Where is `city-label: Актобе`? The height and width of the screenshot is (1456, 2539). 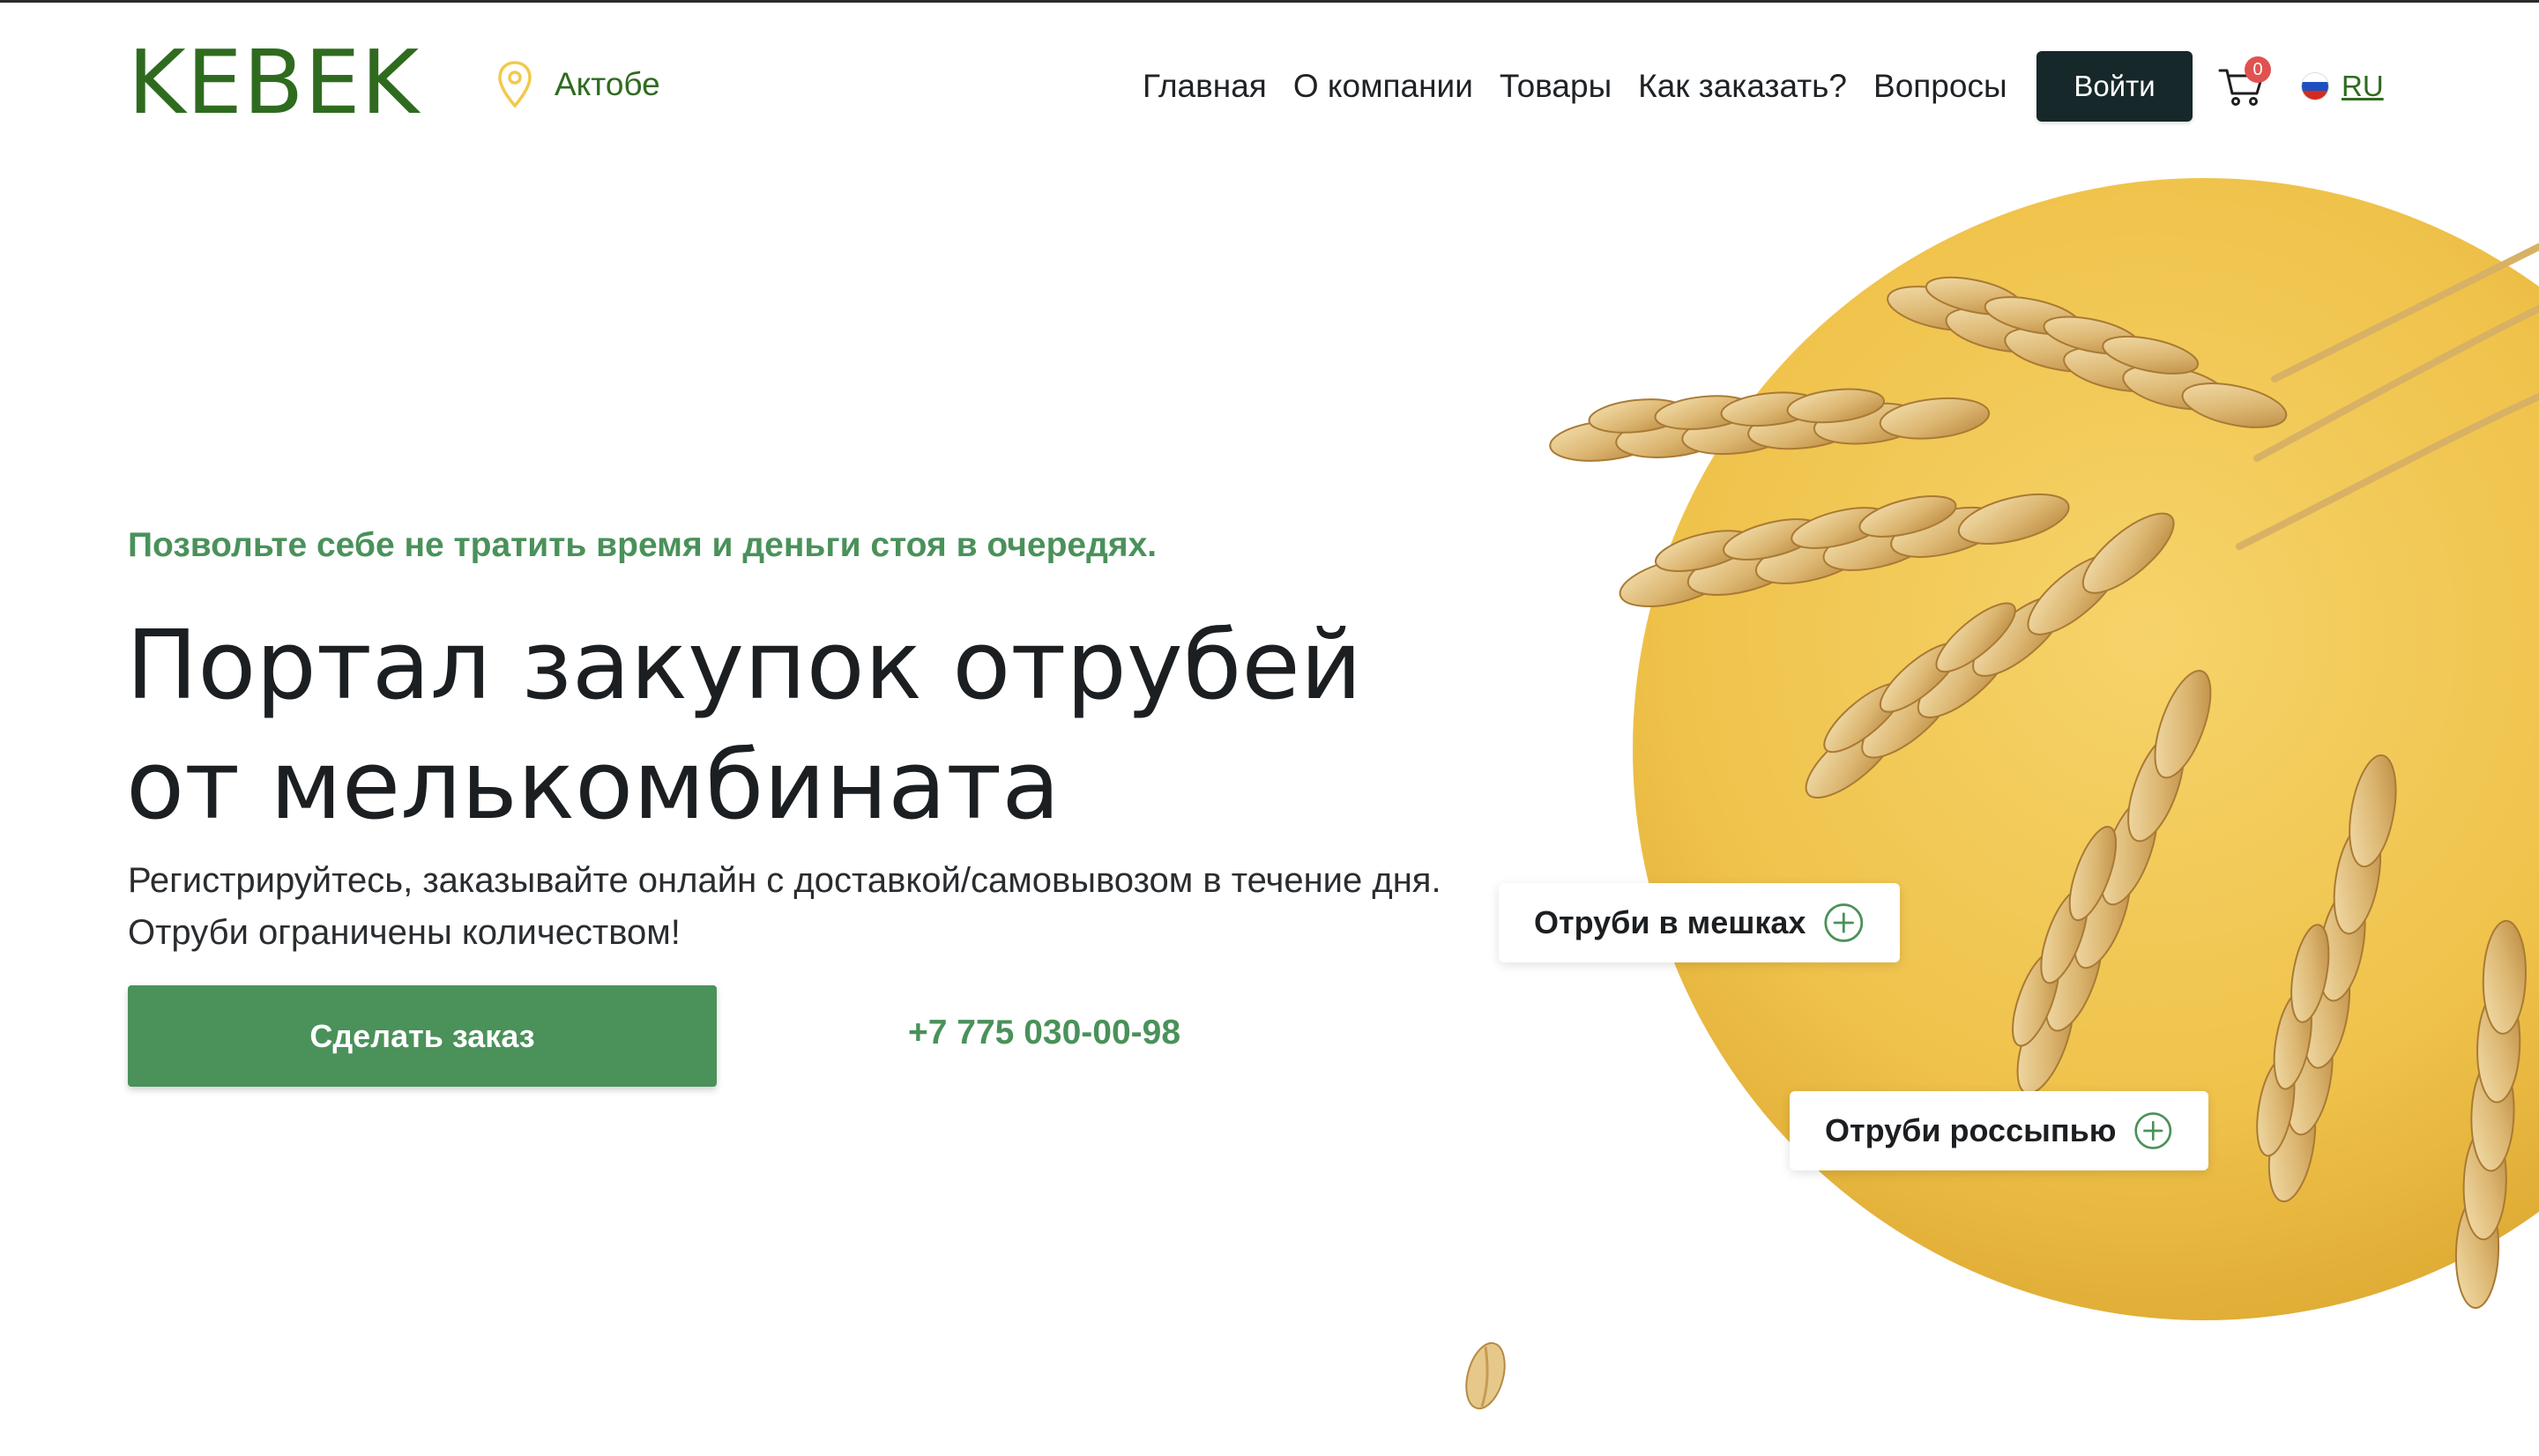 city-label: Актобе is located at coordinates (607, 84).